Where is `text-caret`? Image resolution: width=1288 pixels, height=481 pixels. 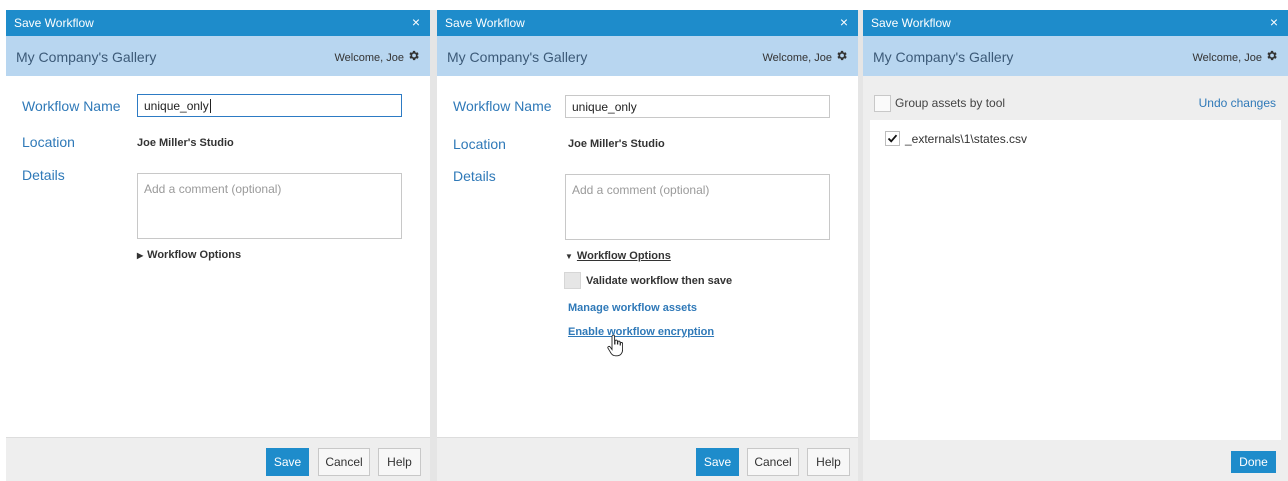 text-caret is located at coordinates (210, 106).